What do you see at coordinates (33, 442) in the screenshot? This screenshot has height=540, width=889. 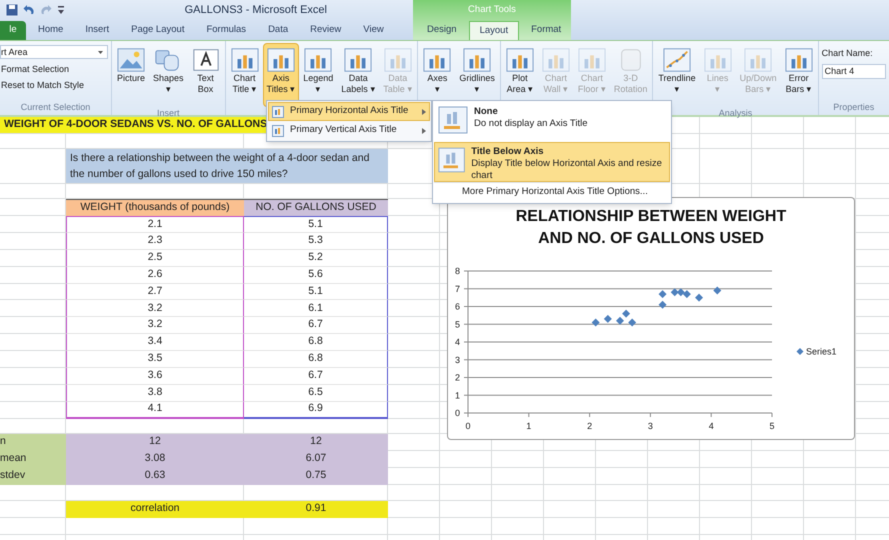 I see `stat-label-cell: n` at bounding box center [33, 442].